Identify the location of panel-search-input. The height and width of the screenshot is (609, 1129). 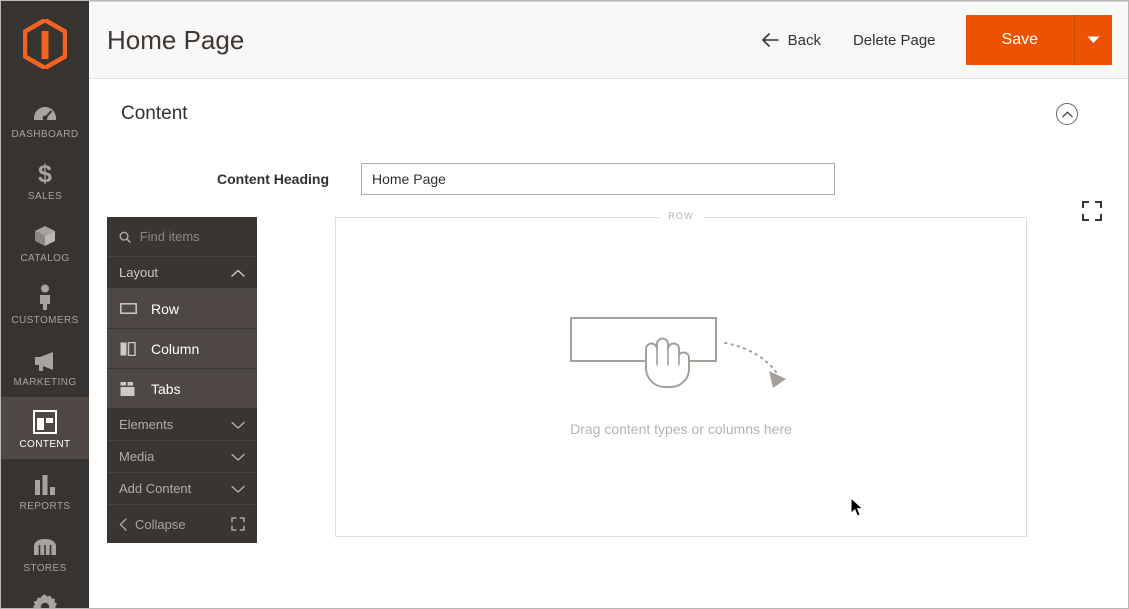
(192, 236).